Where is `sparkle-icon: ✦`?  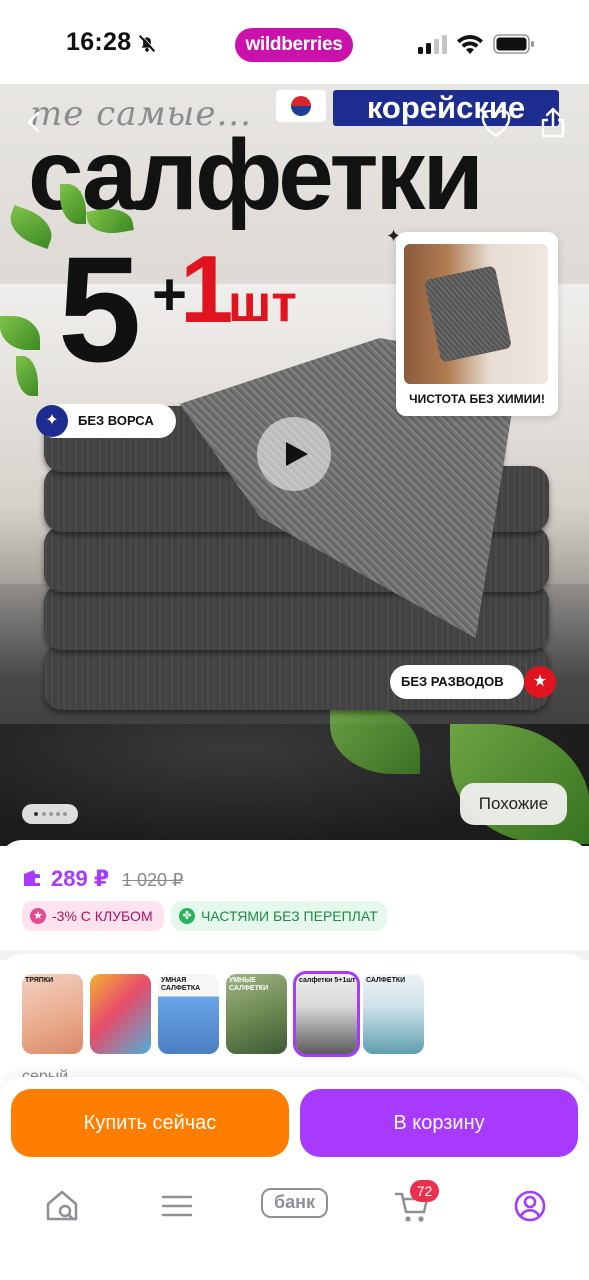
sparkle-icon: ✦ is located at coordinates (52, 421).